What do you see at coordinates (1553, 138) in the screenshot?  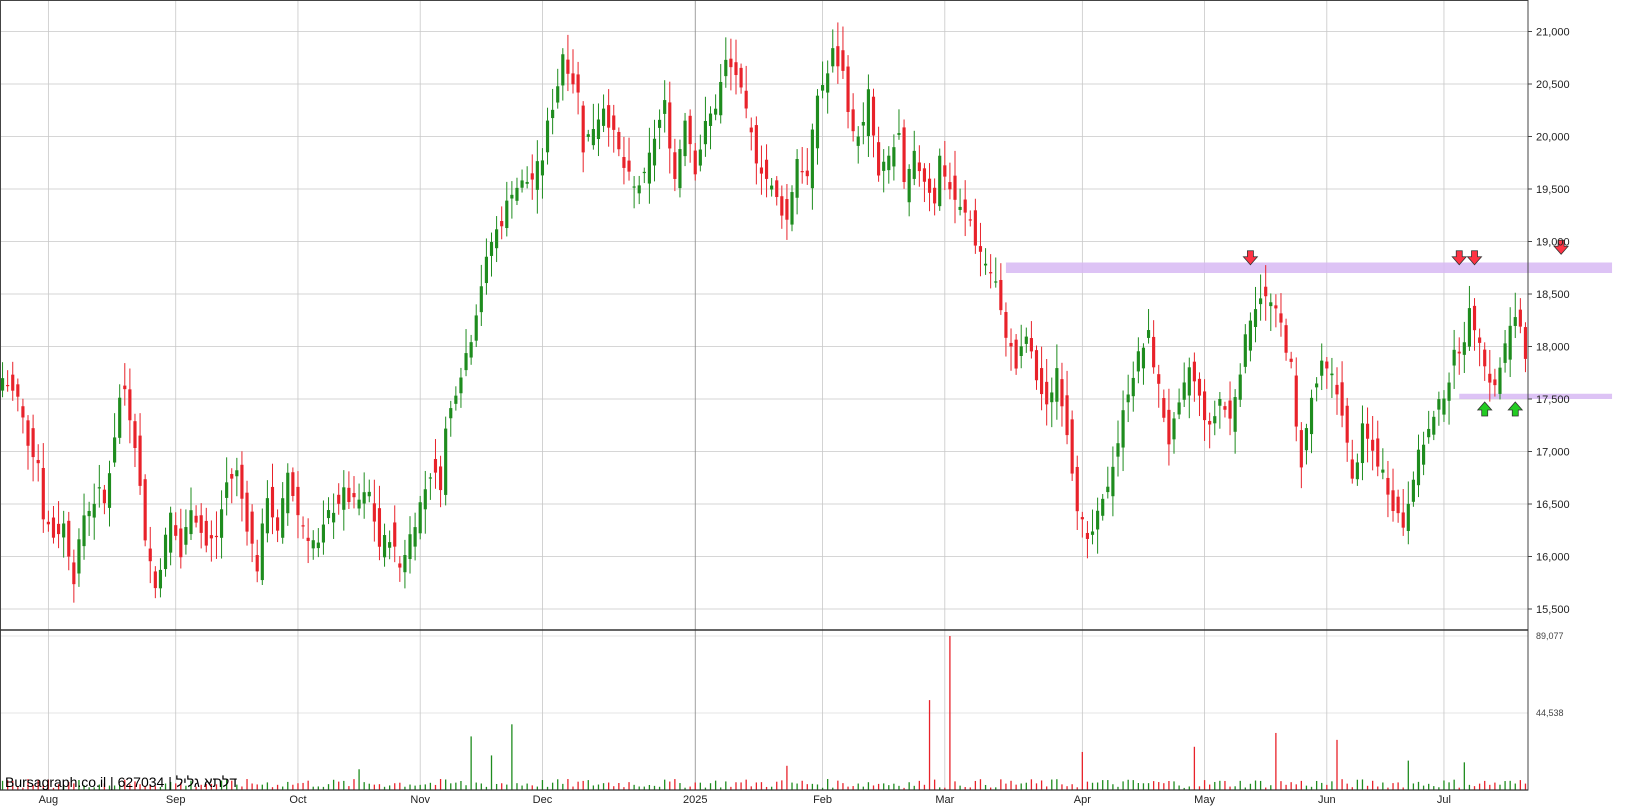 I see `price-tick-label: 20,000` at bounding box center [1553, 138].